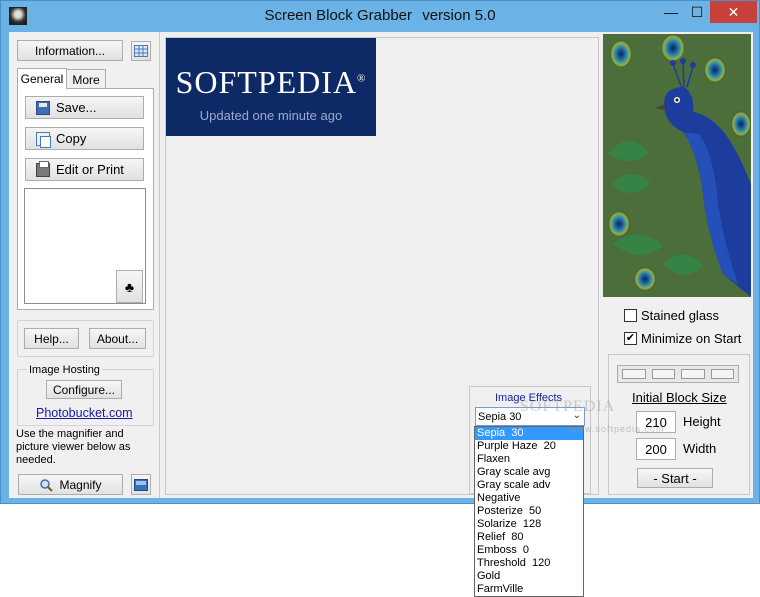 This screenshot has width=760, height=597. I want to click on club-button: ♣, so click(129, 286).